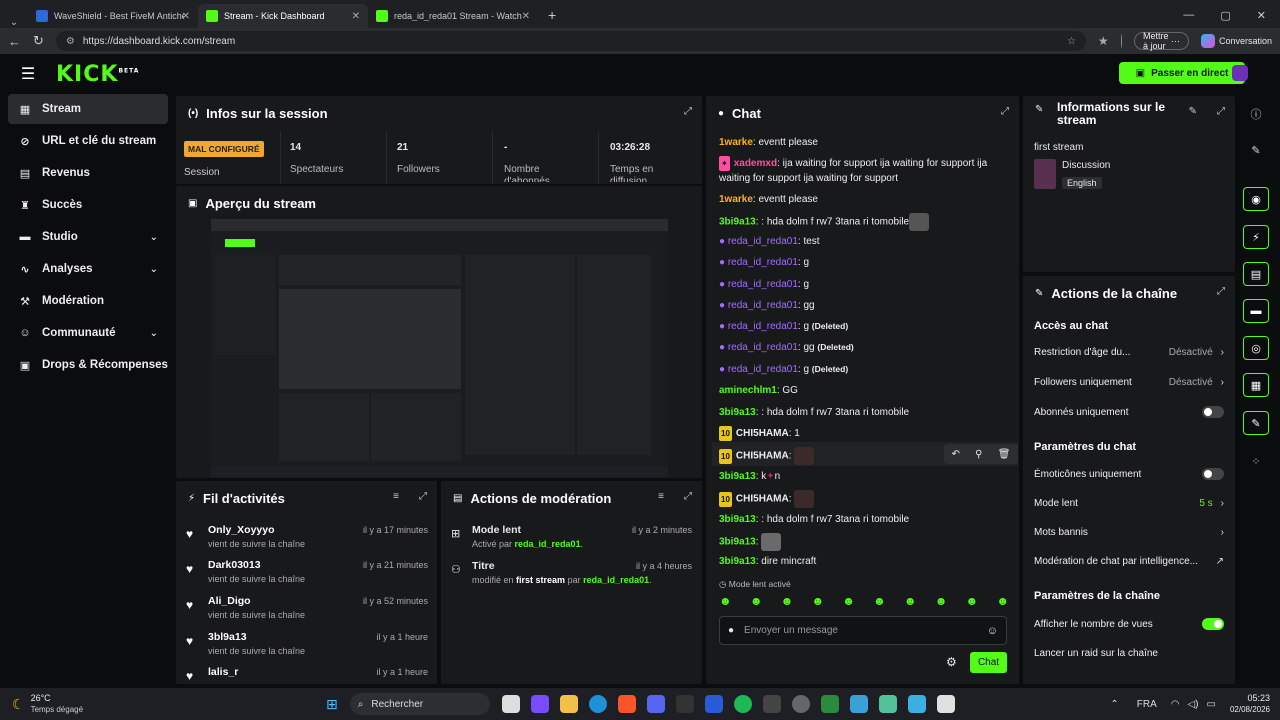 Image resolution: width=1280 pixels, height=720 pixels. I want to click on chat-input: ● Envoyer un message ☺, so click(863, 630).